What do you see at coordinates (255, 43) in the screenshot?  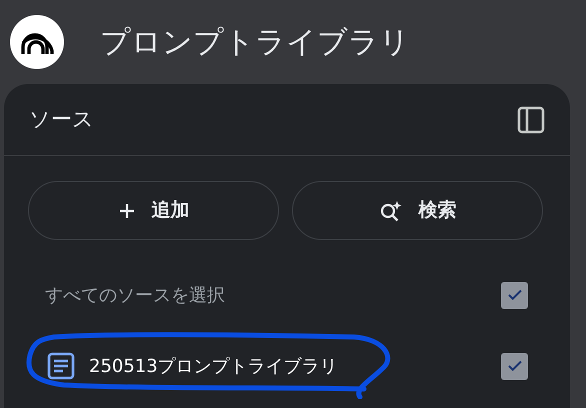 I see `notebook-title: プロンプトライブラリ` at bounding box center [255, 43].